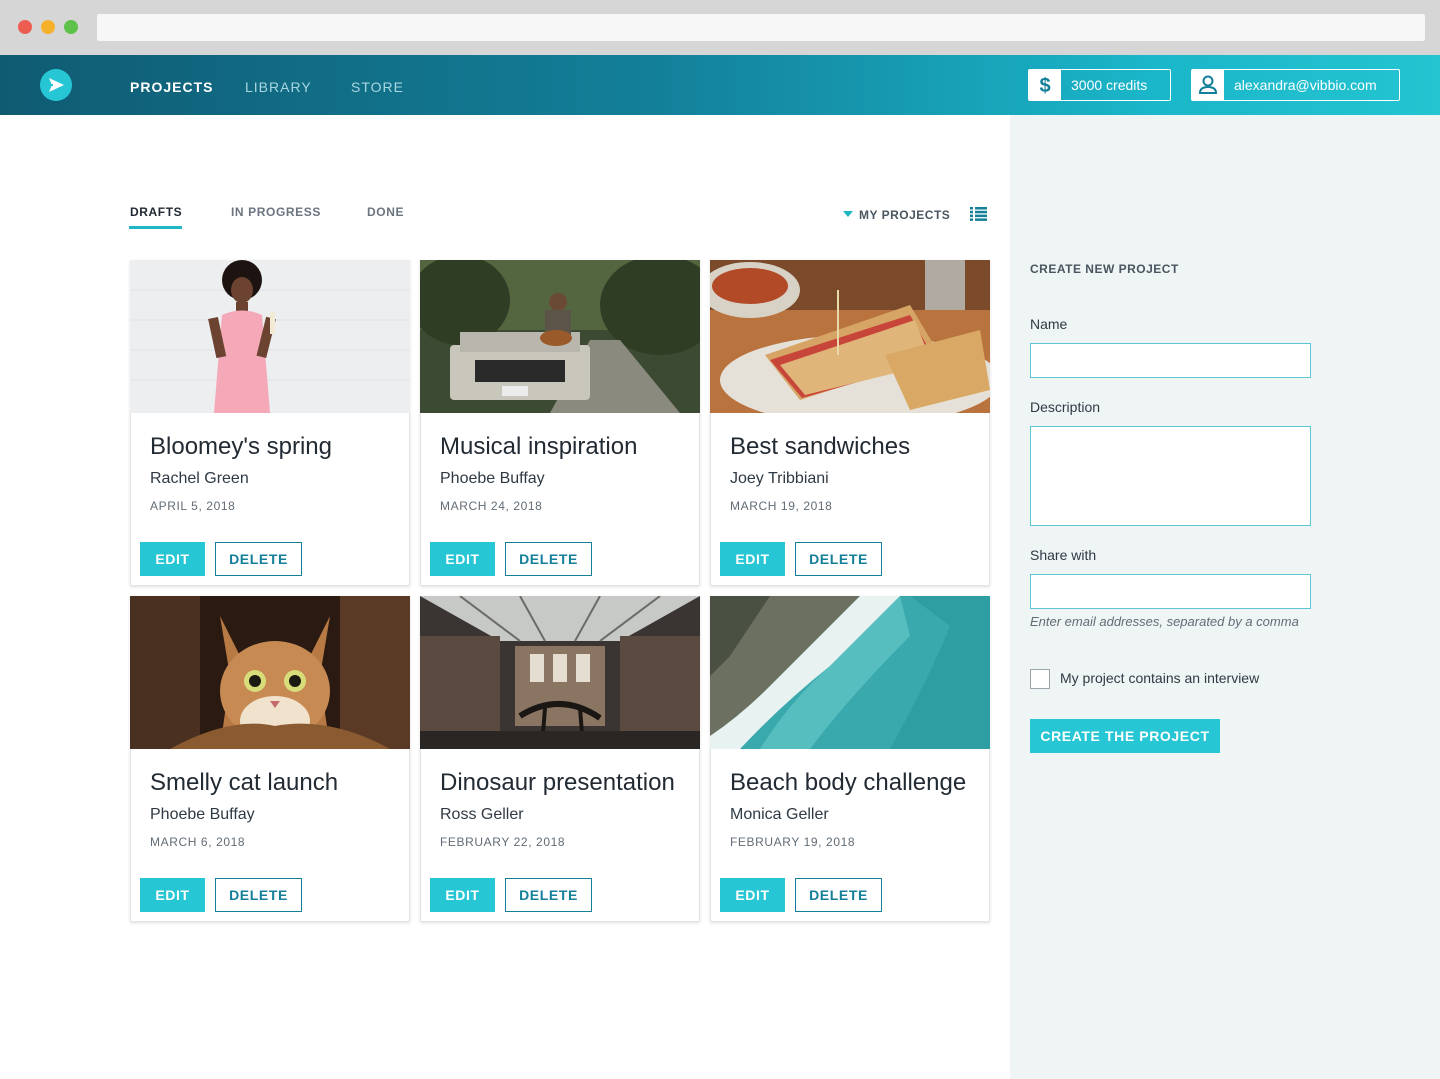  I want to click on caret-down-icon, so click(848, 214).